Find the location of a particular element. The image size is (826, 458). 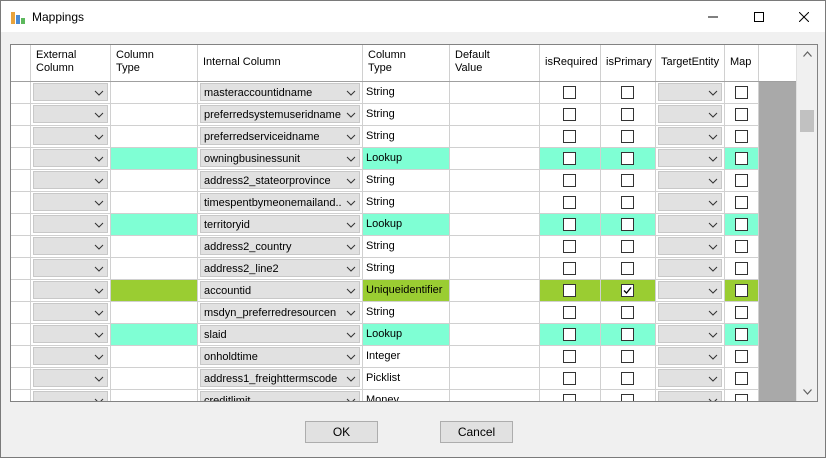

table-row: preferredsystemuseridname String is located at coordinates (404, 115).